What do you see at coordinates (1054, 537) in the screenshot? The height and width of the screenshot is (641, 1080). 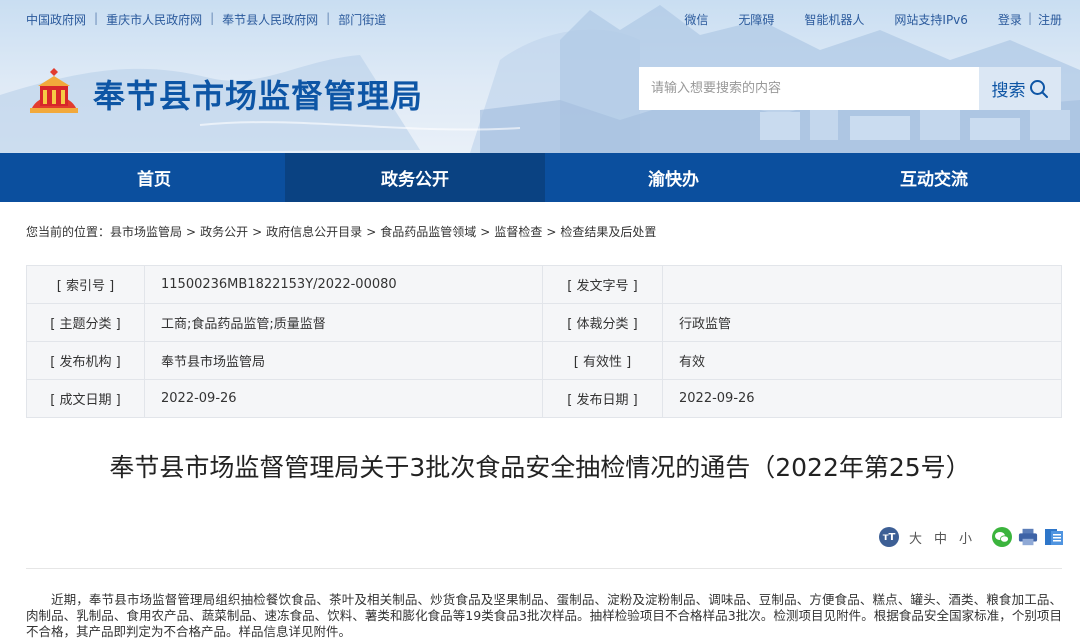 I see `document-icon` at bounding box center [1054, 537].